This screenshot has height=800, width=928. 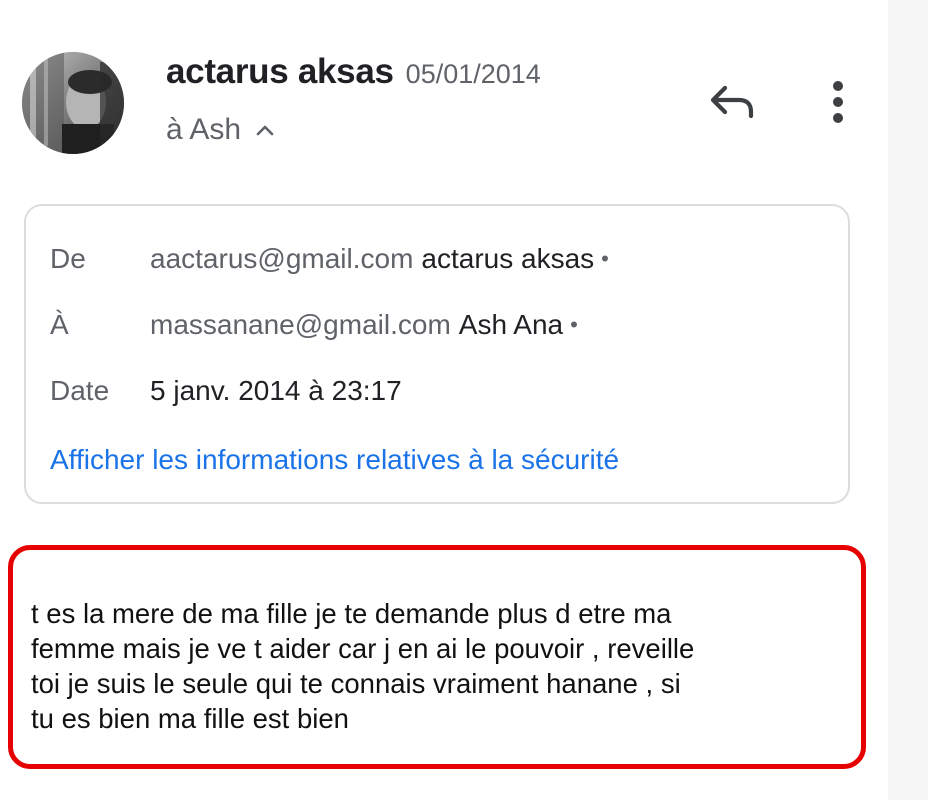 What do you see at coordinates (80, 390) in the screenshot?
I see `date-label: Date` at bounding box center [80, 390].